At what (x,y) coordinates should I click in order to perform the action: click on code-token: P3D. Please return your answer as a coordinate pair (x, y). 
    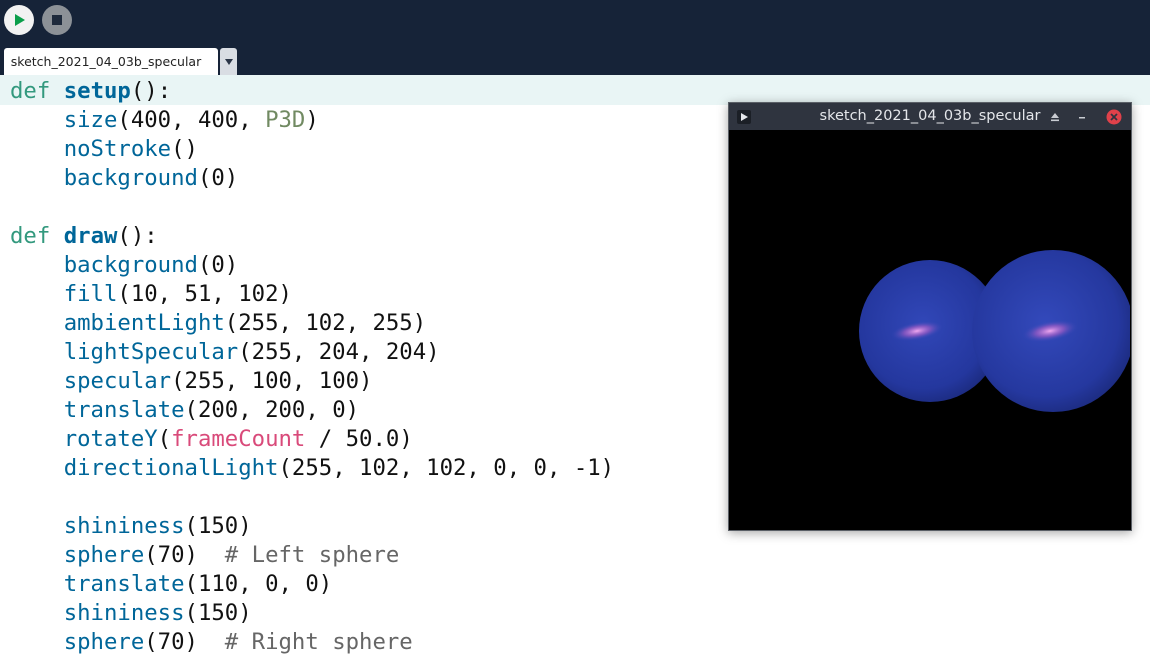
    Looking at the image, I should click on (285, 120).